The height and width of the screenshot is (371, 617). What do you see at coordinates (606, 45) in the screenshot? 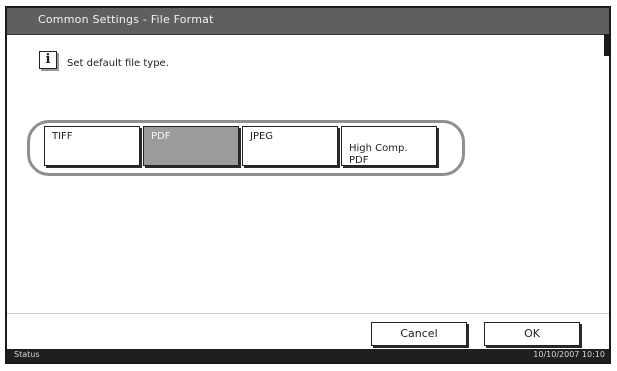
I see `scroll-indicator` at bounding box center [606, 45].